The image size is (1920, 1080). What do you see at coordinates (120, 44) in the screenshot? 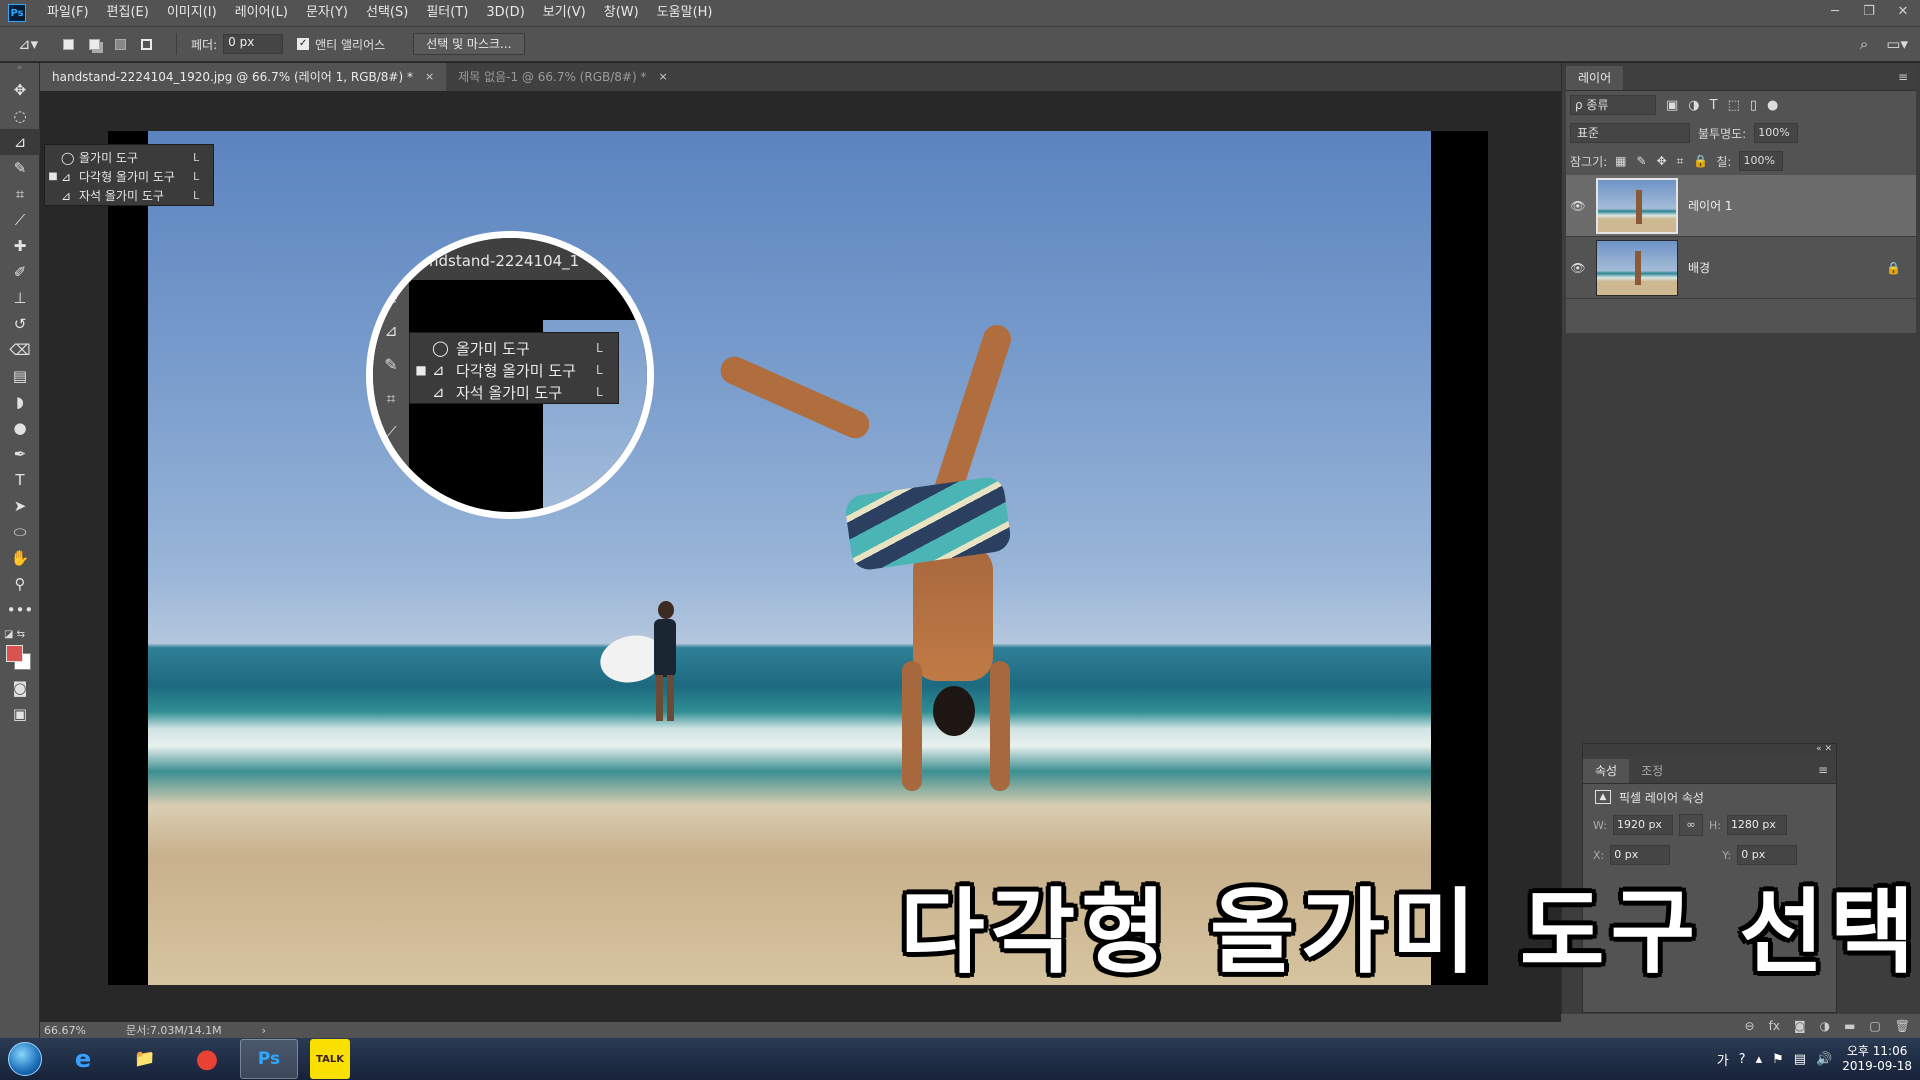
I see `subtract-selection-button` at bounding box center [120, 44].